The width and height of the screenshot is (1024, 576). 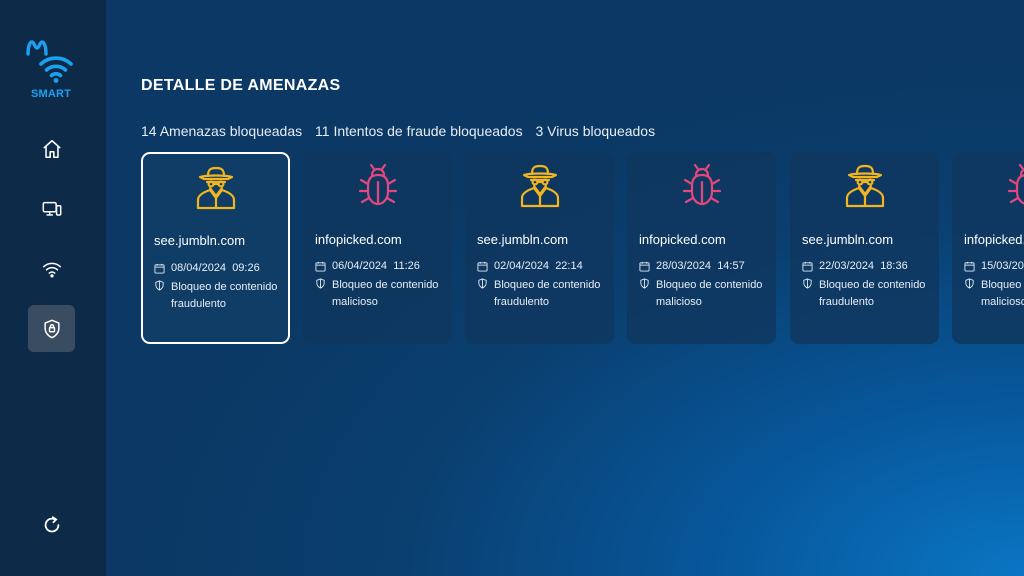 What do you see at coordinates (731, 266) in the screenshot?
I see `threat-time: 14:57` at bounding box center [731, 266].